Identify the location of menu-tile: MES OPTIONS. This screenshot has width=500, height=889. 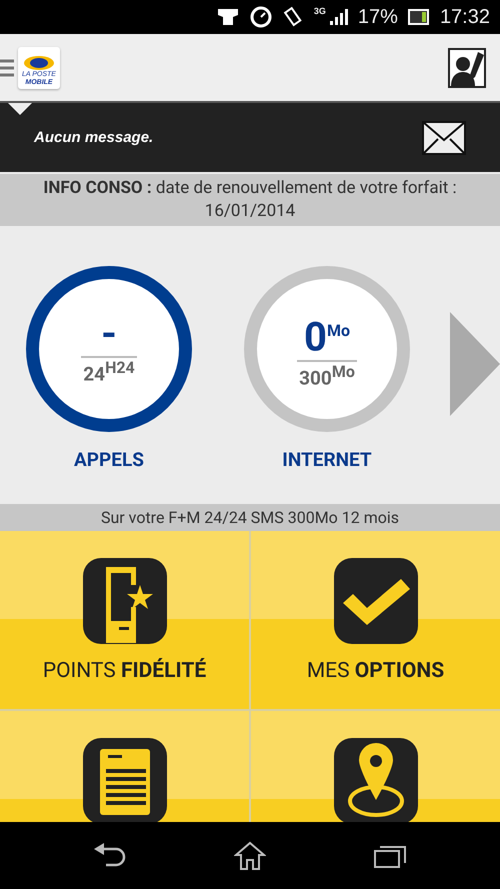
(375, 620).